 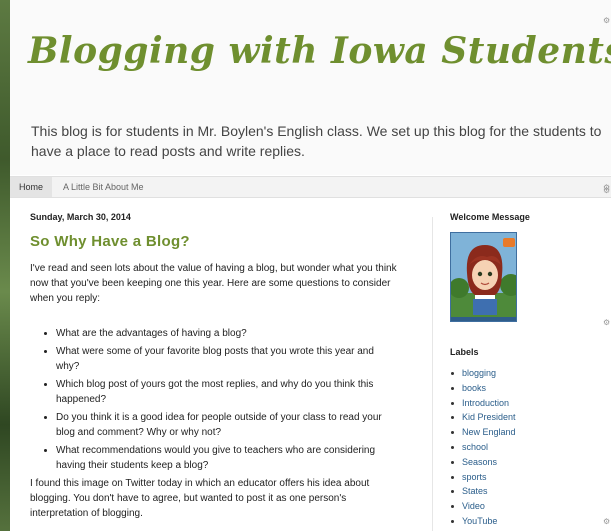 What do you see at coordinates (464, 352) in the screenshot?
I see `labels-widget-title: Labels` at bounding box center [464, 352].